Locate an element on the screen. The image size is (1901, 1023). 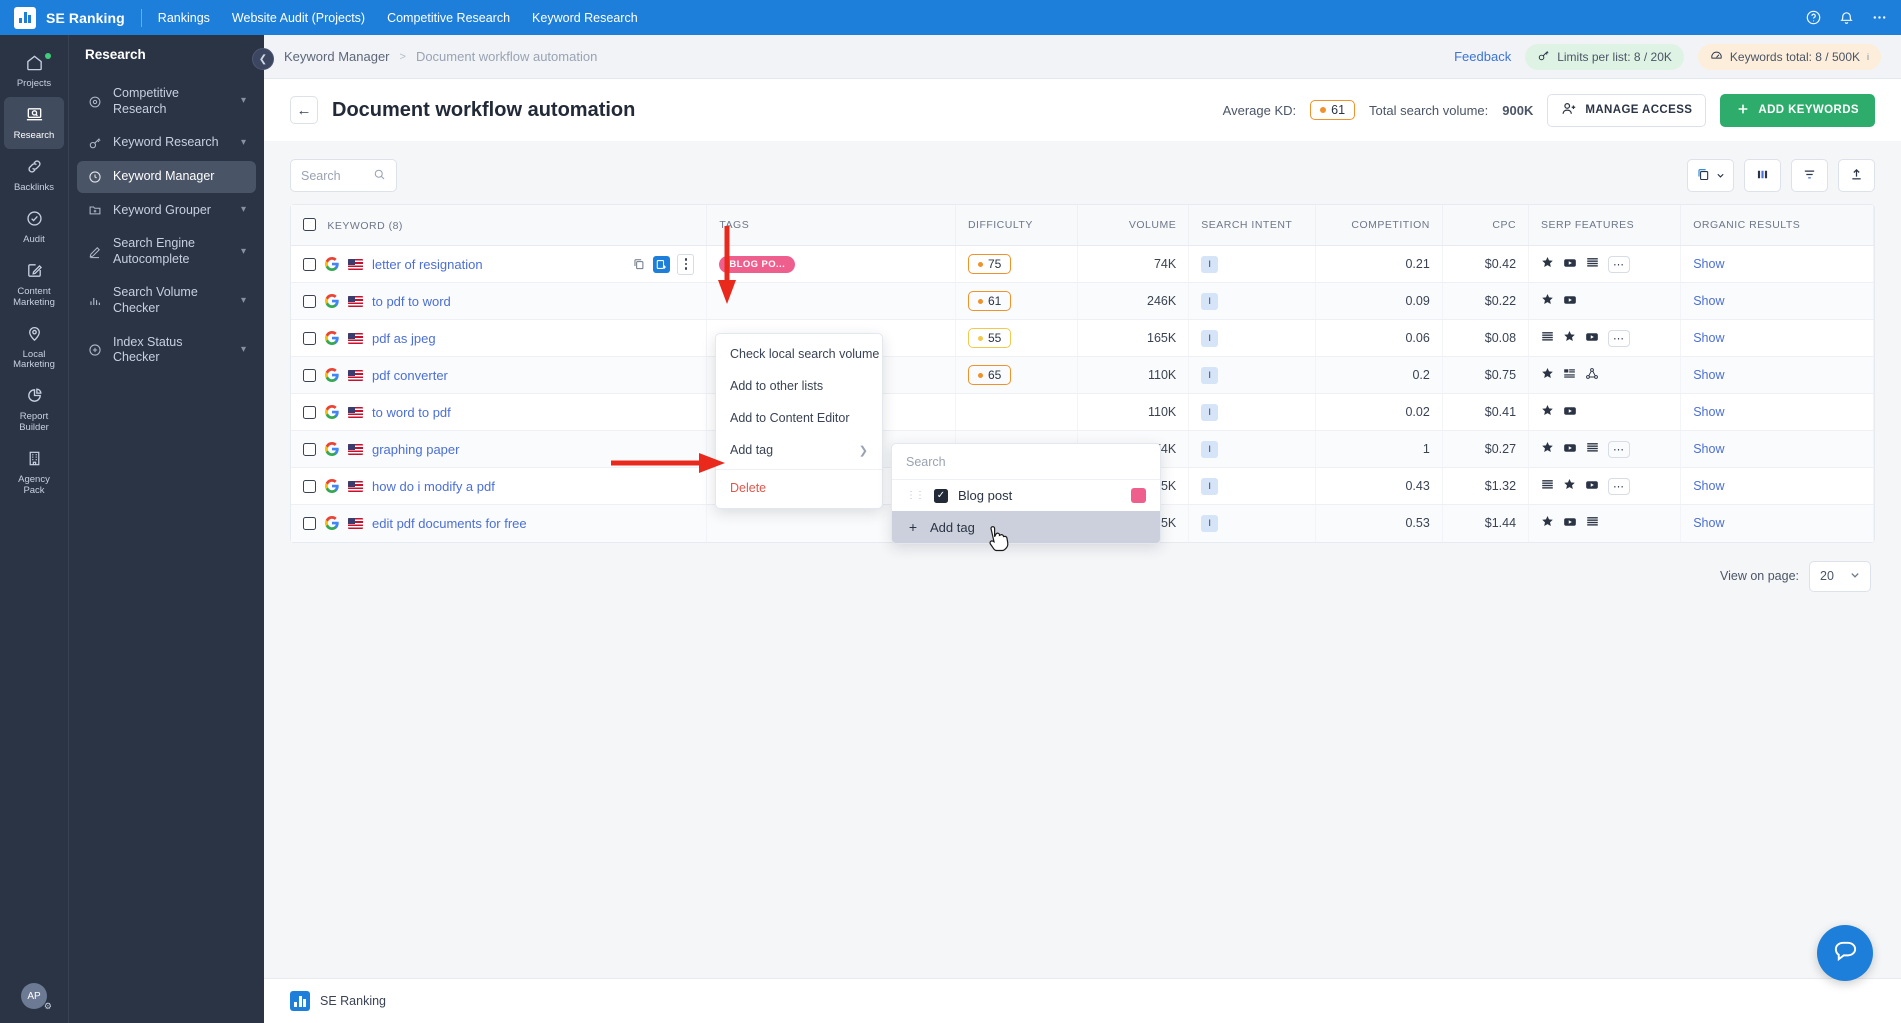
keywords-total-info: i is located at coordinates (1868, 57).